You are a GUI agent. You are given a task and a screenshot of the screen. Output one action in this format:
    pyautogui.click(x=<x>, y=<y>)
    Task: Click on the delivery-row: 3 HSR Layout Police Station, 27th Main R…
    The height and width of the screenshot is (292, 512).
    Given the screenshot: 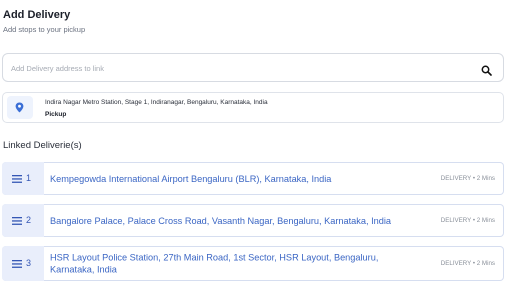 What is the action you would take?
    pyautogui.click(x=253, y=263)
    